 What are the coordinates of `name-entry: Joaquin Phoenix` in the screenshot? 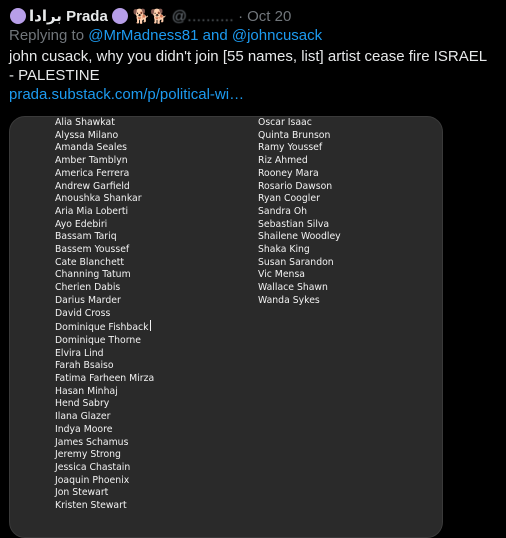 It's located at (92, 480).